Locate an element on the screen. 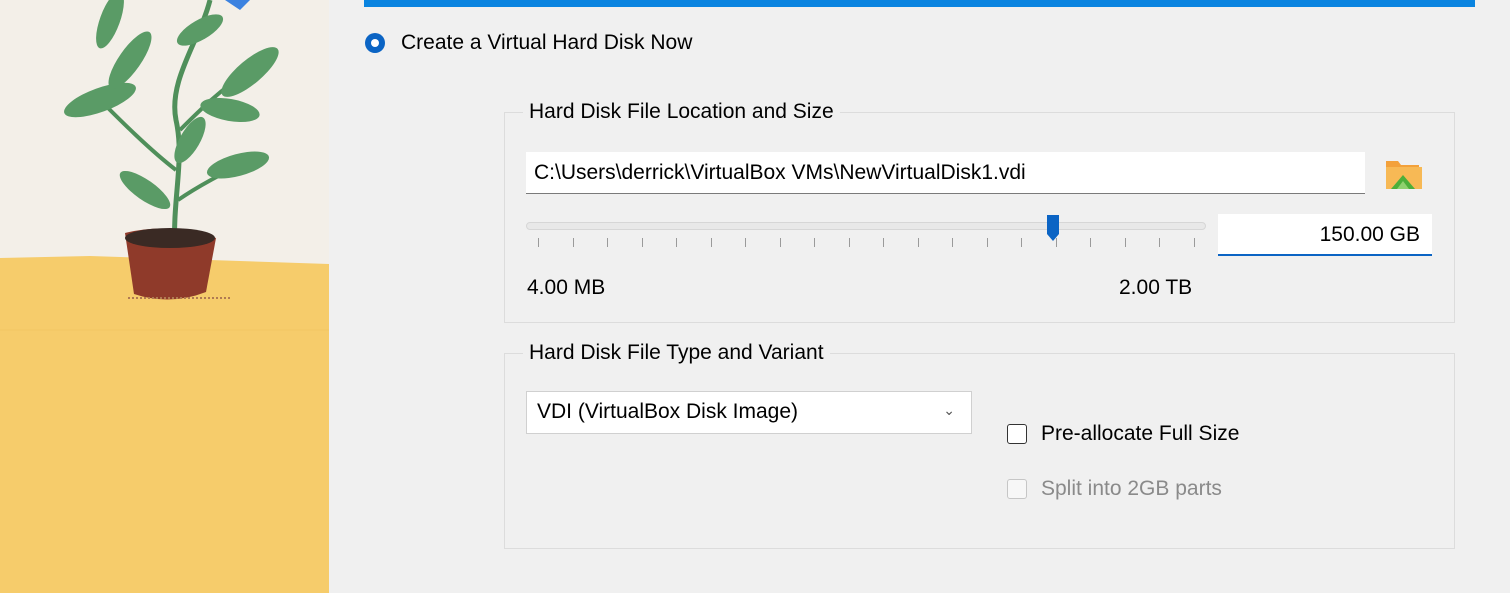 The image size is (1510, 593). create-disk-radio is located at coordinates (375, 43).